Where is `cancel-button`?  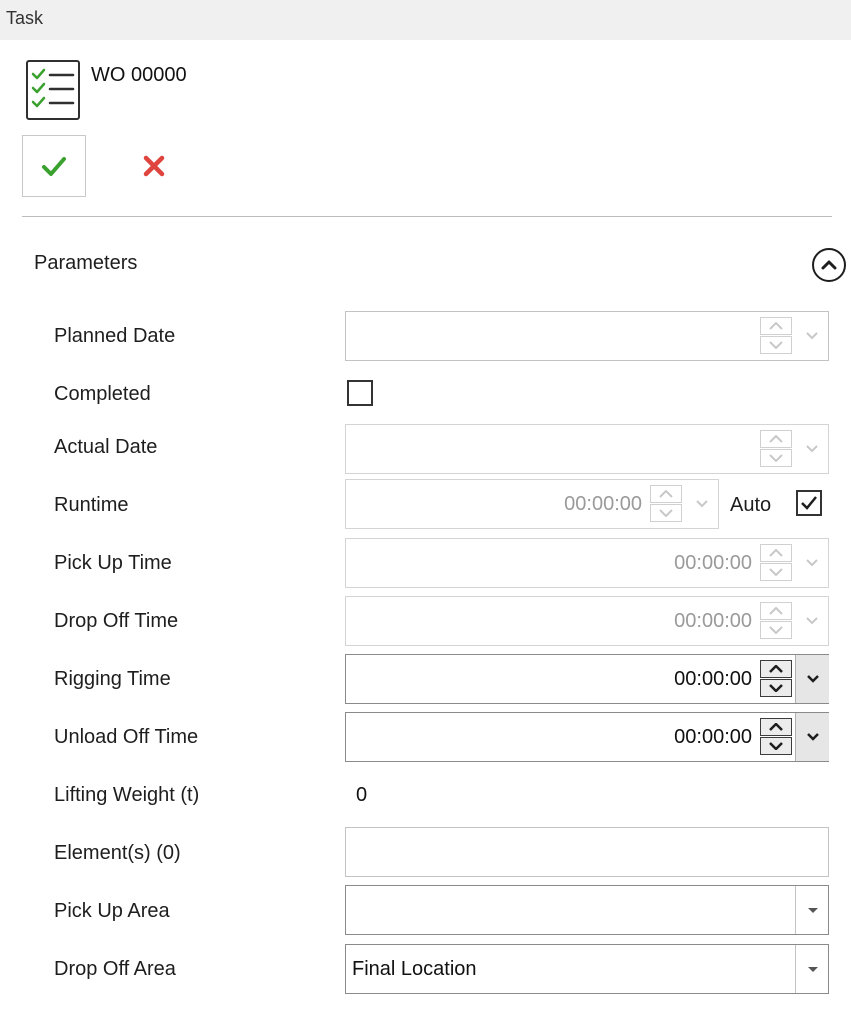
cancel-button is located at coordinates (154, 166).